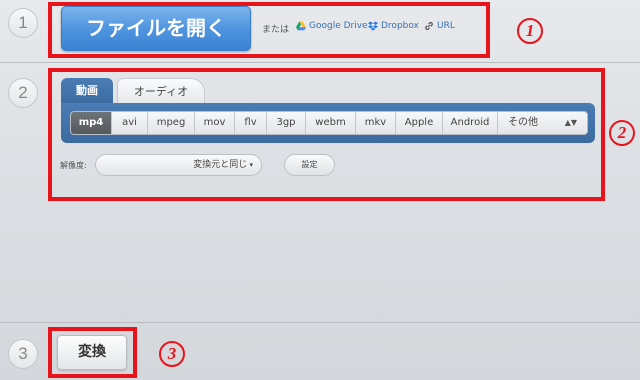 This screenshot has width=640, height=380. I want to click on step-number-2: 2, so click(23, 93).